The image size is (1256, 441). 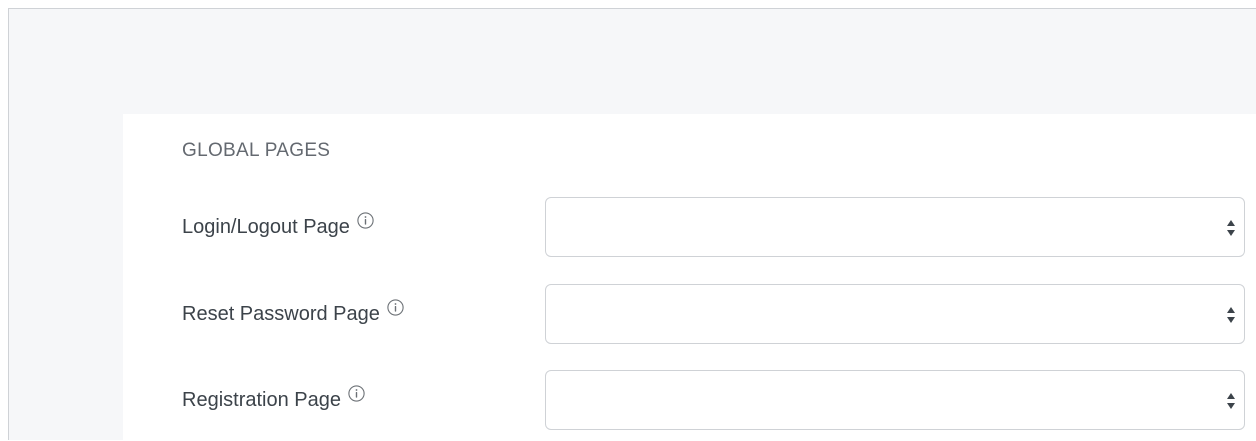 I want to click on registration-page-select, so click(x=895, y=400).